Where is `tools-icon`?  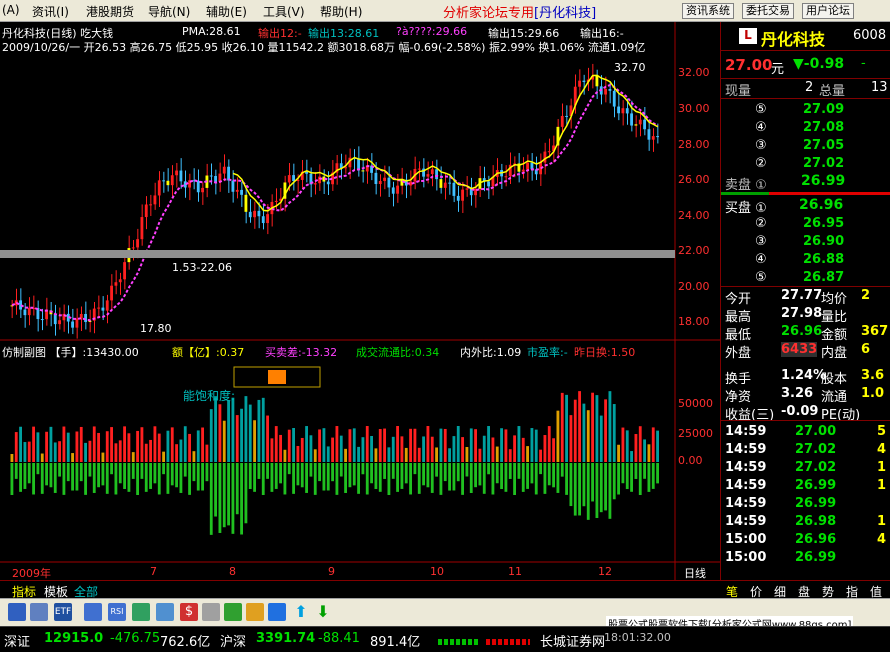
tools-icon is located at coordinates (211, 612).